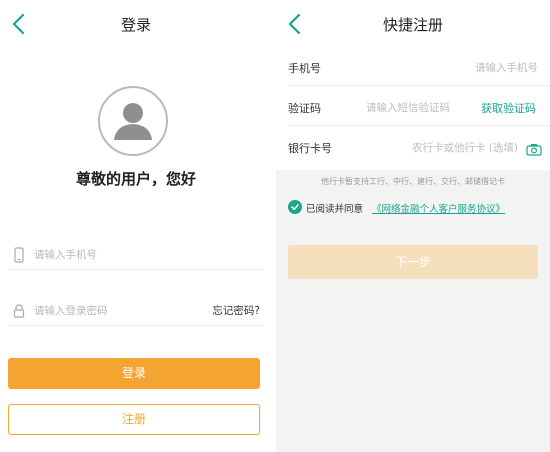  I want to click on bank-support-notice: 他行卡暂支持工行、中行、建行、交行、邮储借记卡, so click(413, 181).